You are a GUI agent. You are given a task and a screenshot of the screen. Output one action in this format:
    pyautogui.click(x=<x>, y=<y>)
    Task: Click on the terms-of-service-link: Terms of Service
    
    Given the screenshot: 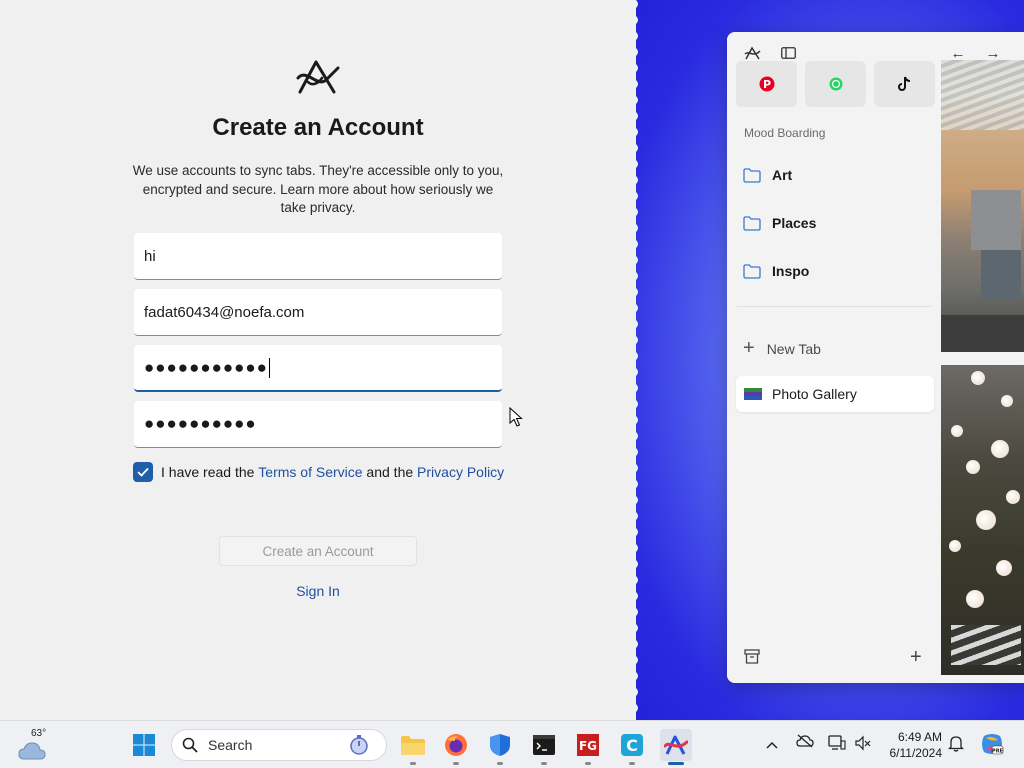 What is the action you would take?
    pyautogui.click(x=310, y=472)
    